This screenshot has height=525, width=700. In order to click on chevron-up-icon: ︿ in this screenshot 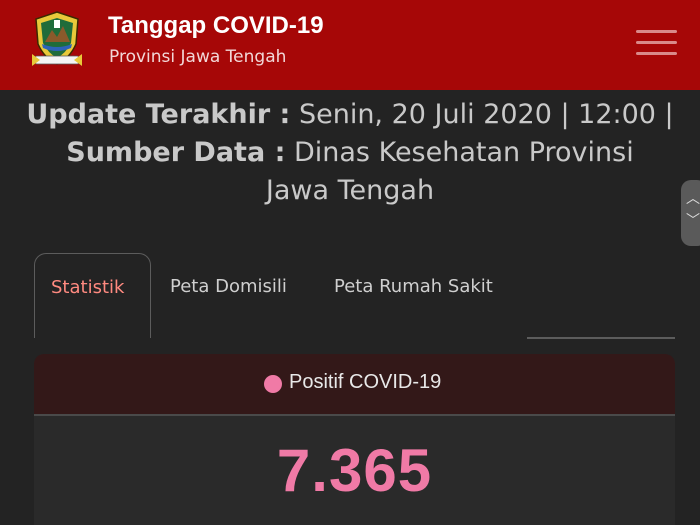, I will do `click(693, 199)`.